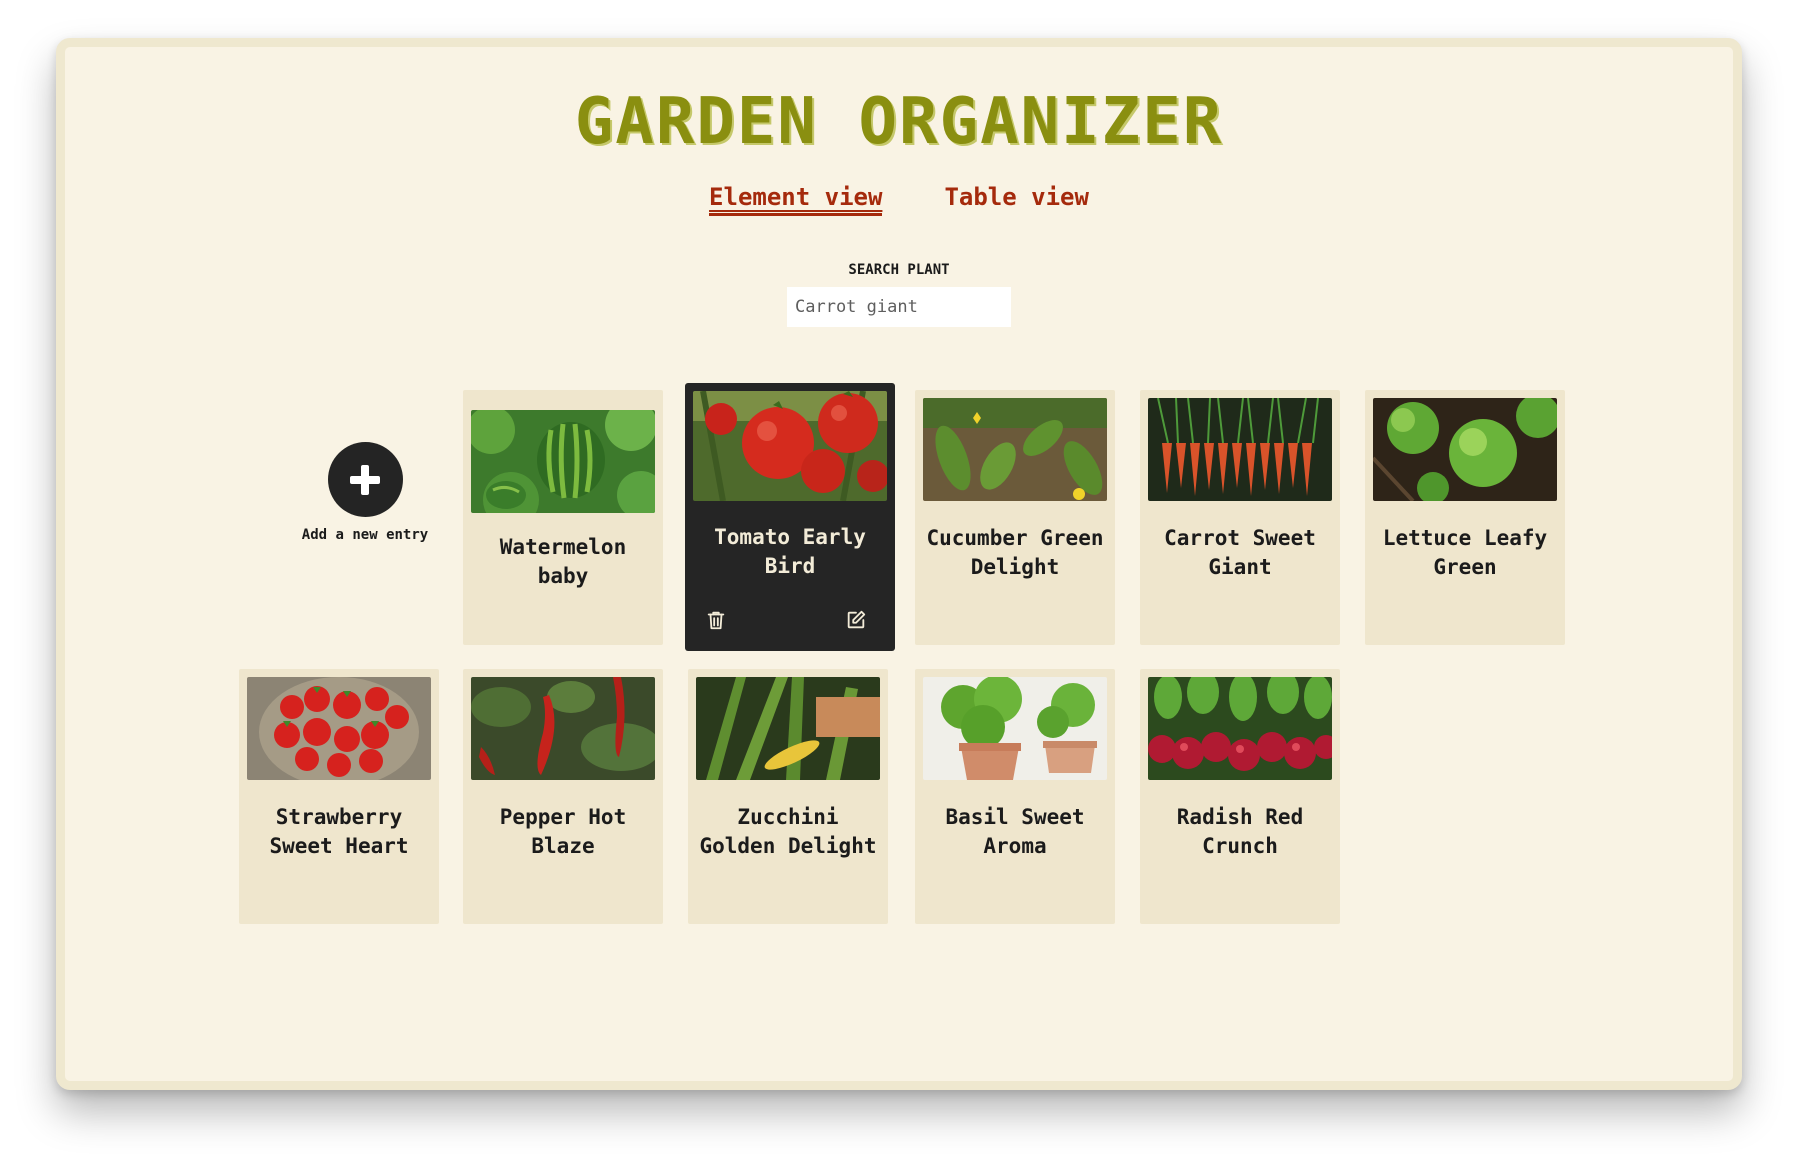  I want to click on lettuce-photo, so click(1465, 449).